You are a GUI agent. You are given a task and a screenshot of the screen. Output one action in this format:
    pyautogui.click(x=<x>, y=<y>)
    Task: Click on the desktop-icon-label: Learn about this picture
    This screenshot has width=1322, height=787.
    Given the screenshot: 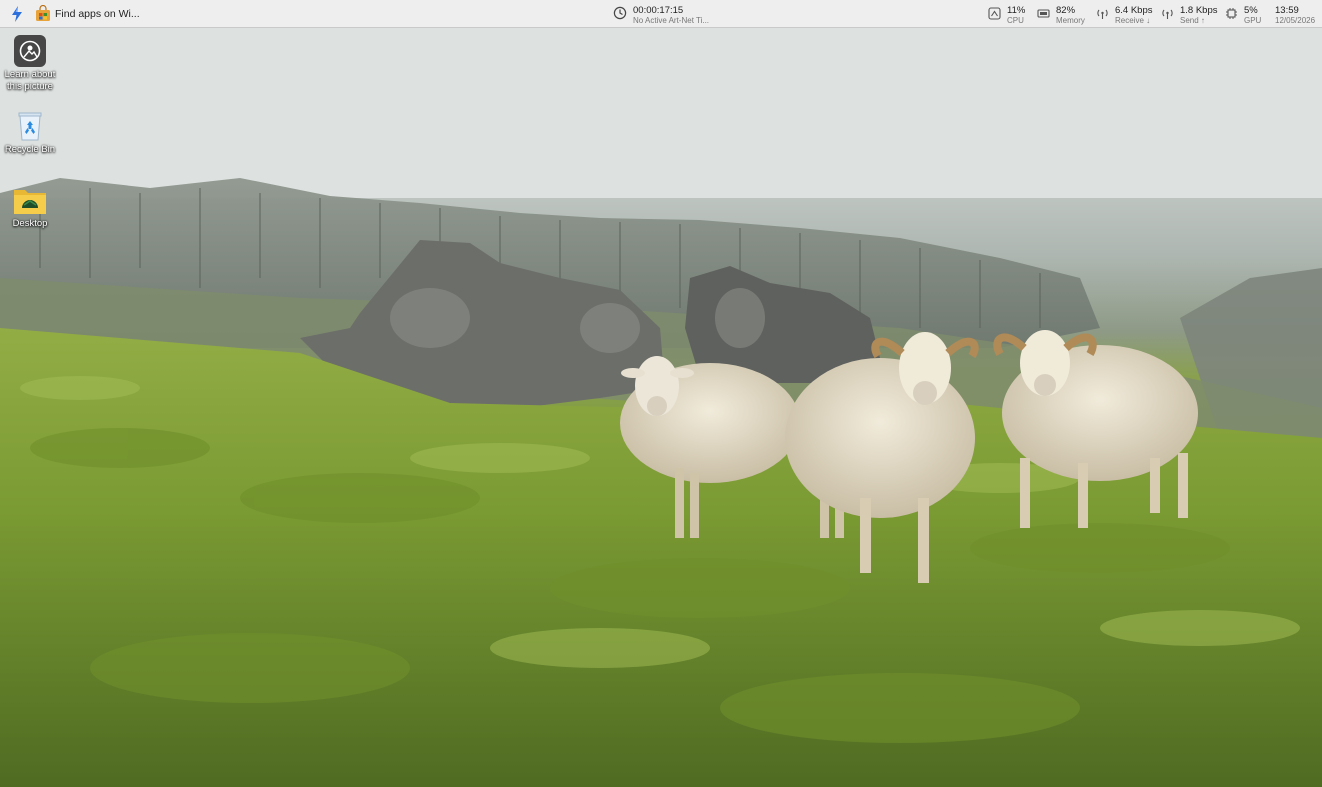 What is the action you would take?
    pyautogui.click(x=30, y=80)
    